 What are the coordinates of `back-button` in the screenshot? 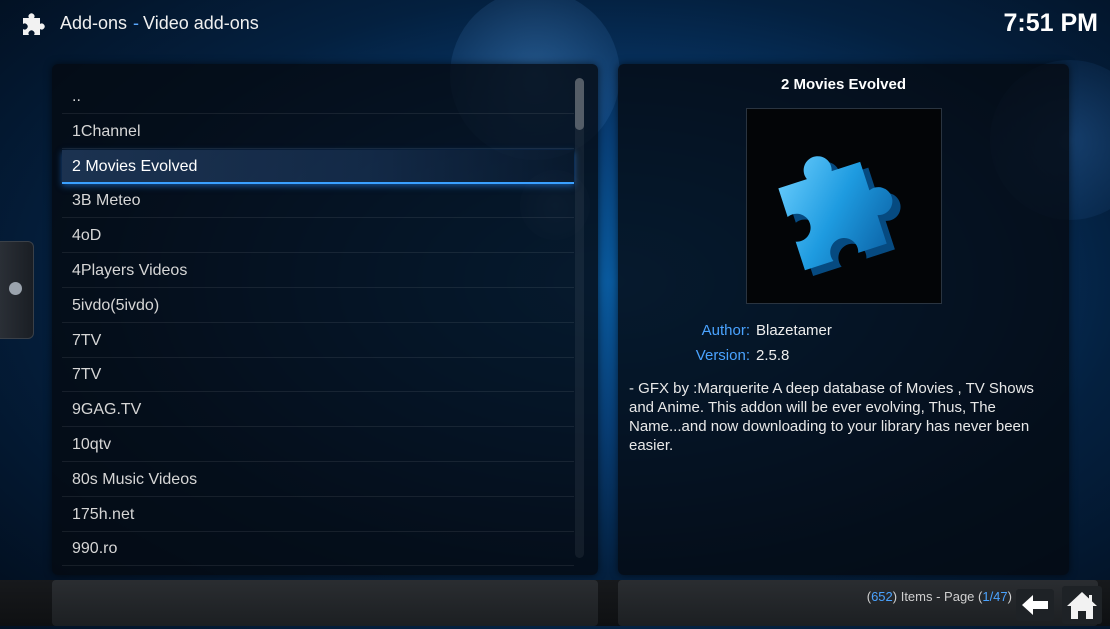 It's located at (1035, 605).